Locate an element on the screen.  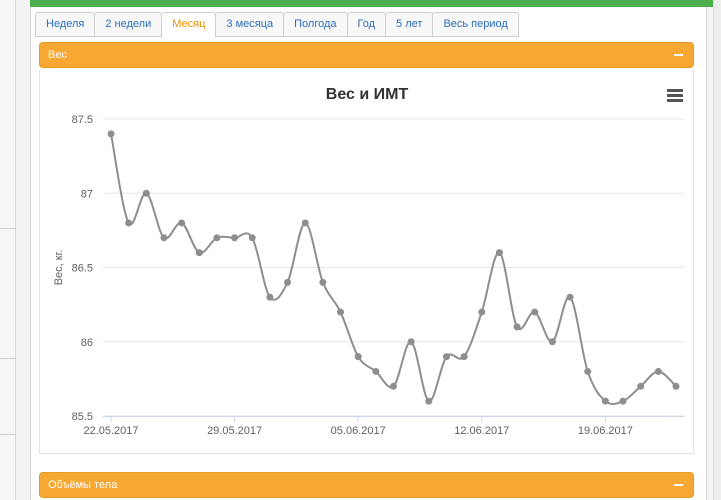
tab-week: Неделя is located at coordinates (65, 24).